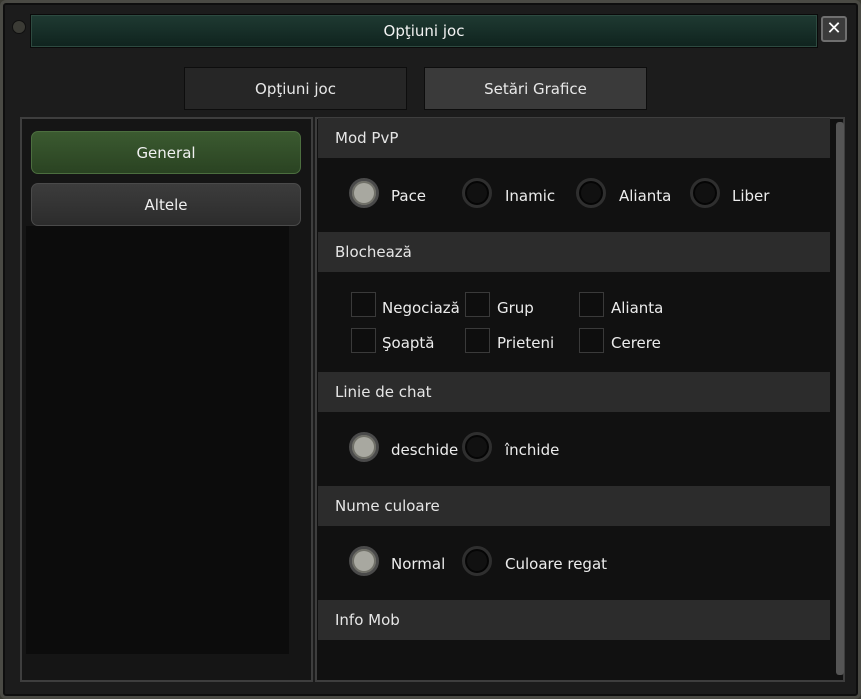  Describe the element at coordinates (515, 308) in the screenshot. I see `checkbox-label: Grup` at that location.